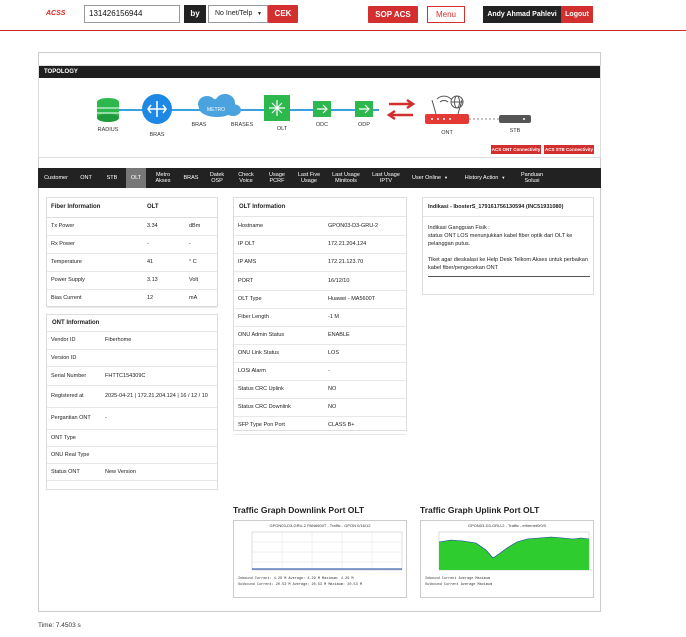 Image resolution: width=686 pixels, height=637 pixels. Describe the element at coordinates (532, 178) in the screenshot. I see `tab-panduan-solusi: Panduan Solusi` at that location.